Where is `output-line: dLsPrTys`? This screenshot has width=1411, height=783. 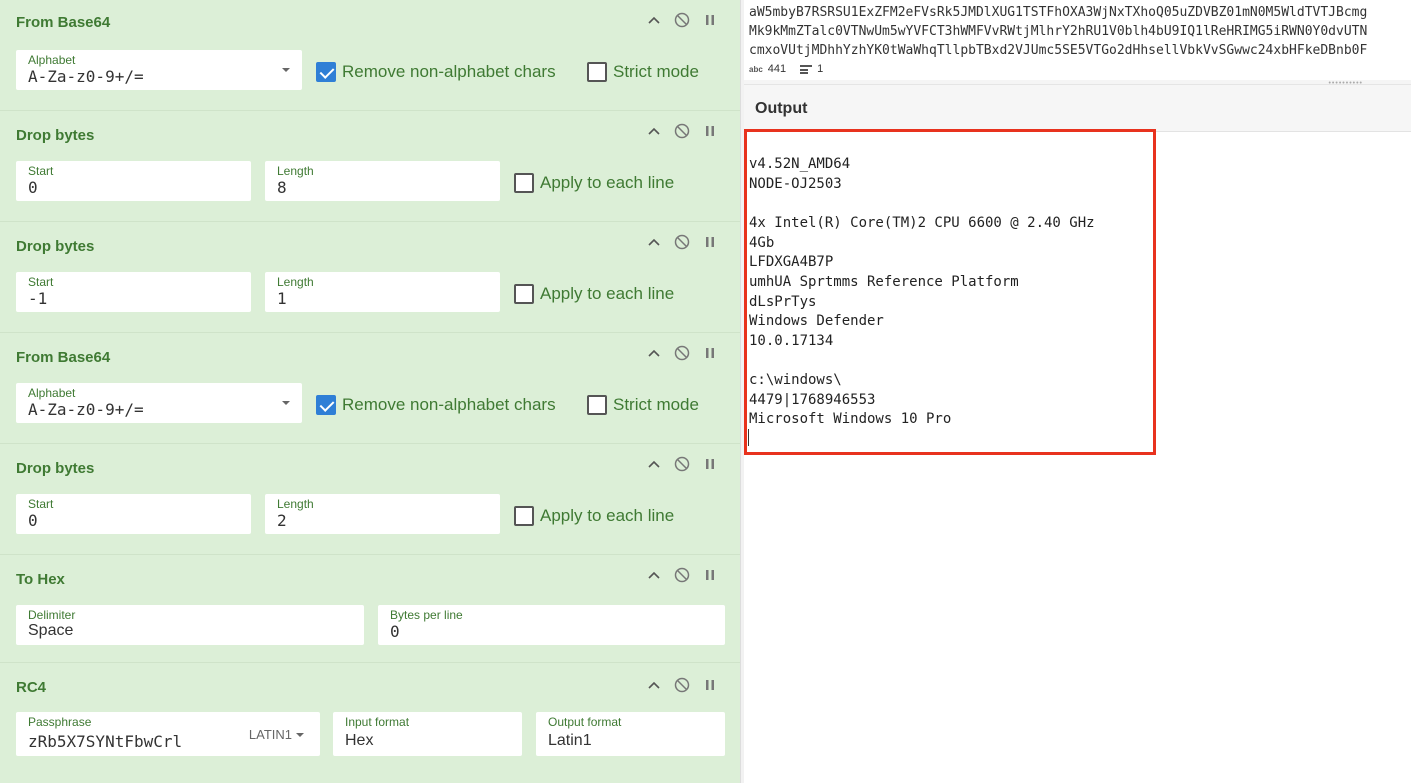
output-line: dLsPrTys is located at coordinates (783, 302).